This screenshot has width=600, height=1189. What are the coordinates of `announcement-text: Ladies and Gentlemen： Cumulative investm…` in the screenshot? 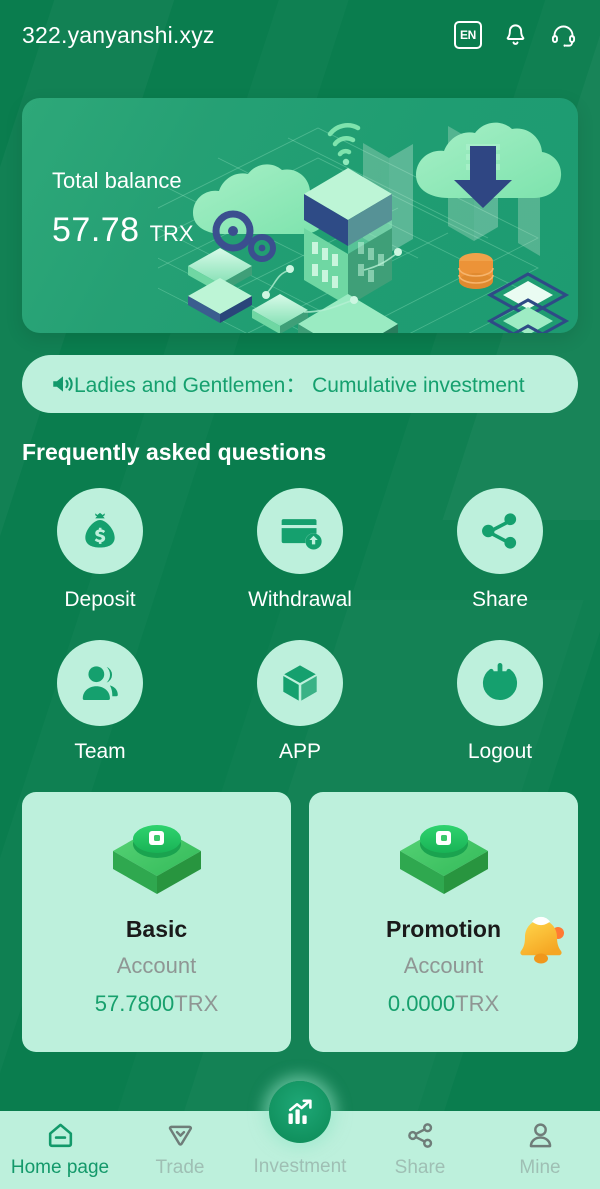 It's located at (299, 385).